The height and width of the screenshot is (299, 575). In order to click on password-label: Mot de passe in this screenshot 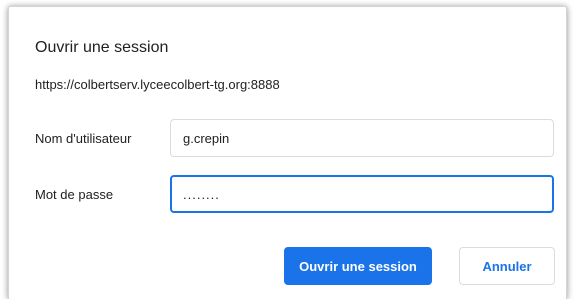, I will do `click(74, 194)`.